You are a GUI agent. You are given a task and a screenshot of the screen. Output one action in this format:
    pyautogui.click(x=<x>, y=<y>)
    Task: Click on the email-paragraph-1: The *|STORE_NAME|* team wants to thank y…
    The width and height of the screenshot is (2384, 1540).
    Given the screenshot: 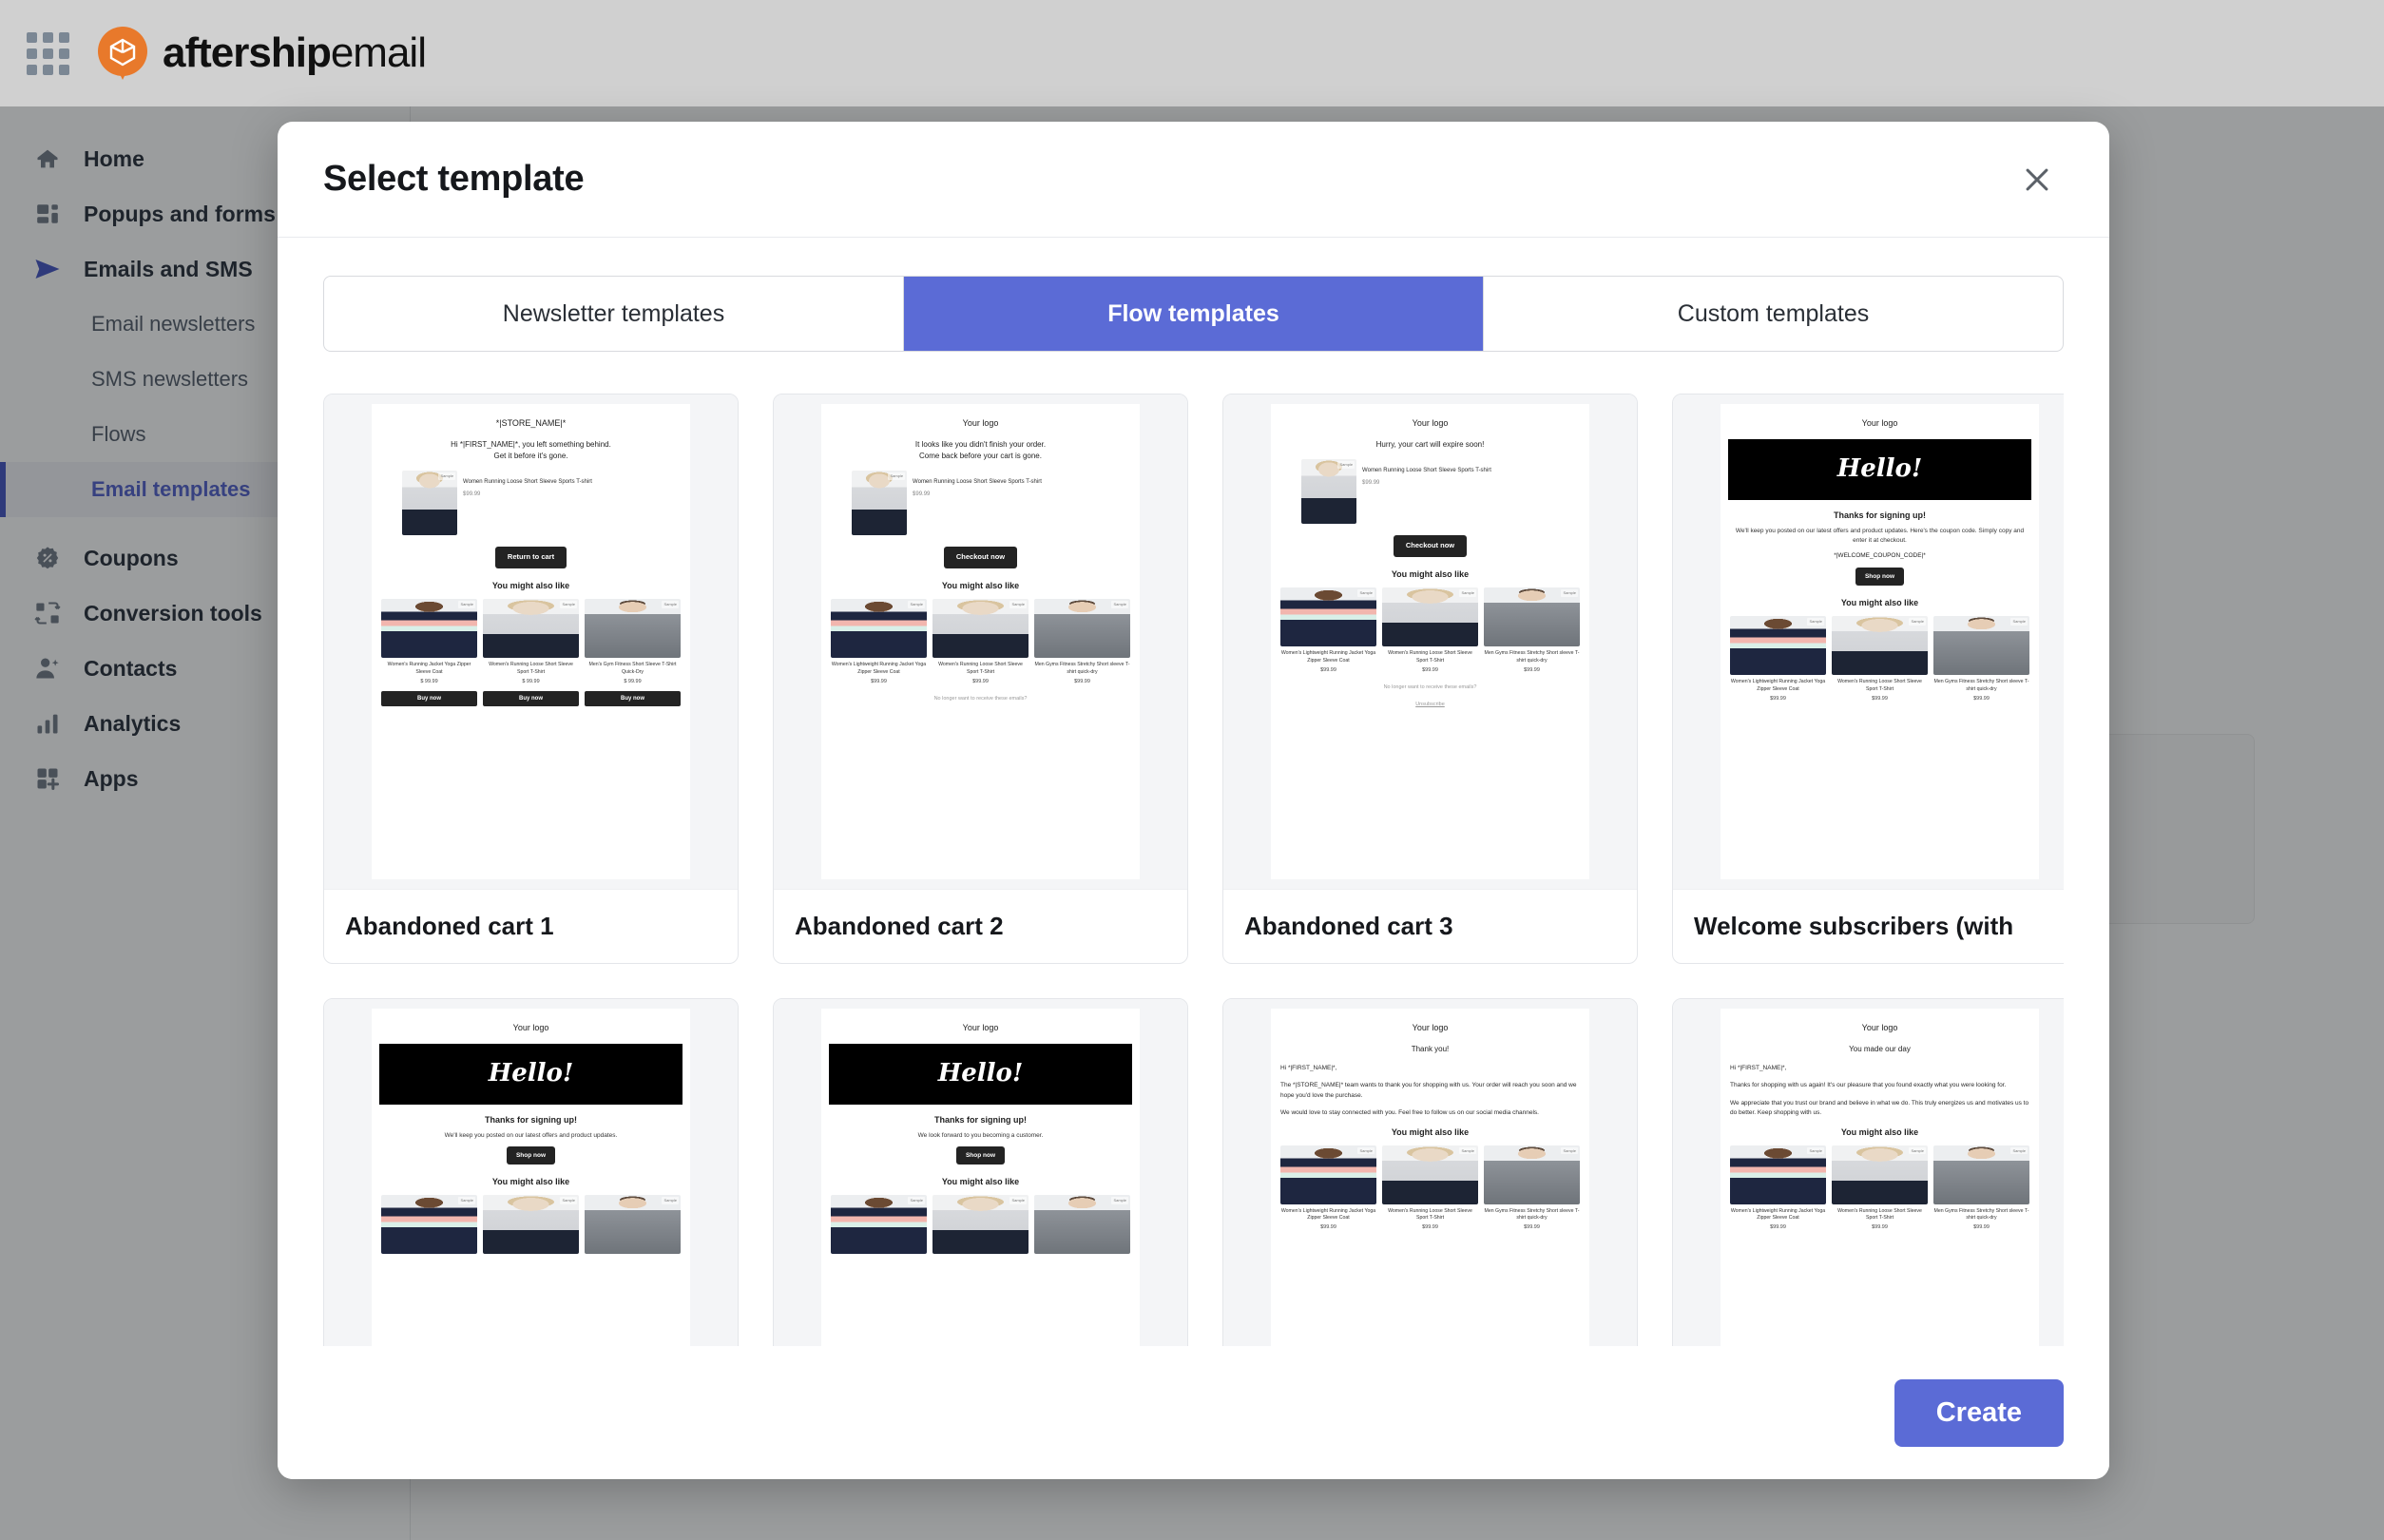 What is the action you would take?
    pyautogui.click(x=1428, y=1090)
    